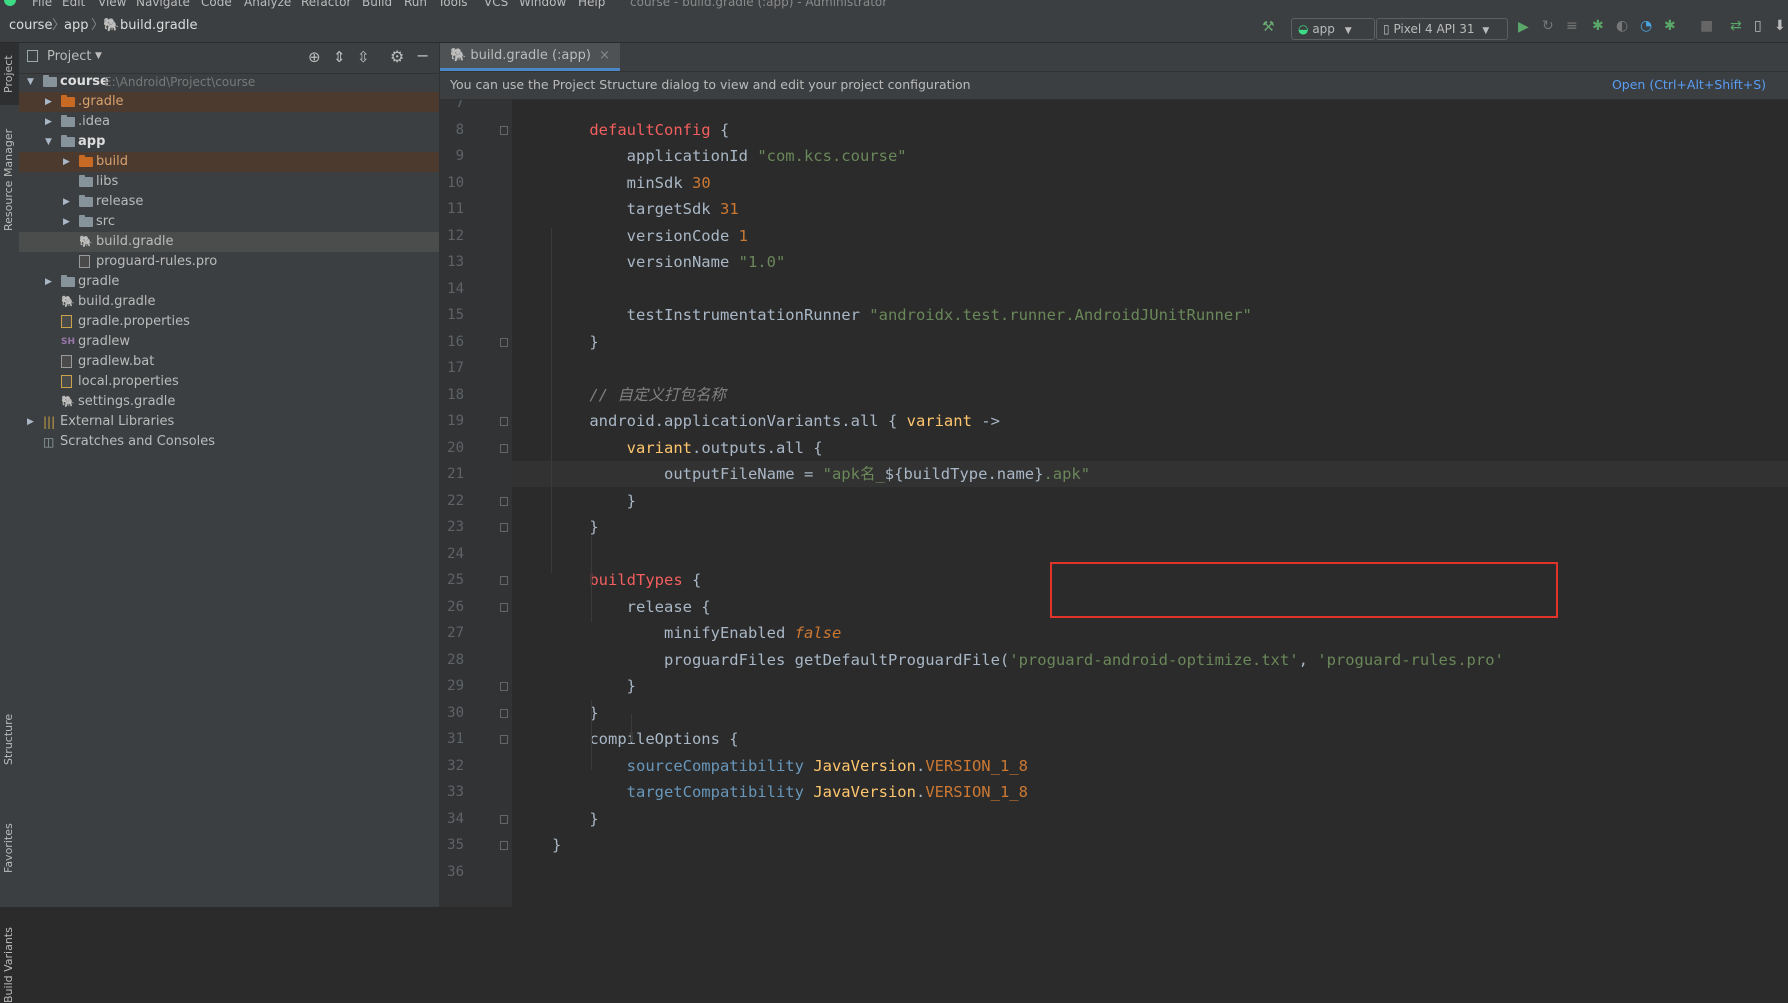 Image resolution: width=1788 pixels, height=1003 pixels. What do you see at coordinates (229, 58) in the screenshot?
I see `project-panel-header: Project ▼ ⊕ ⇕ ⇳ ⚙ −` at bounding box center [229, 58].